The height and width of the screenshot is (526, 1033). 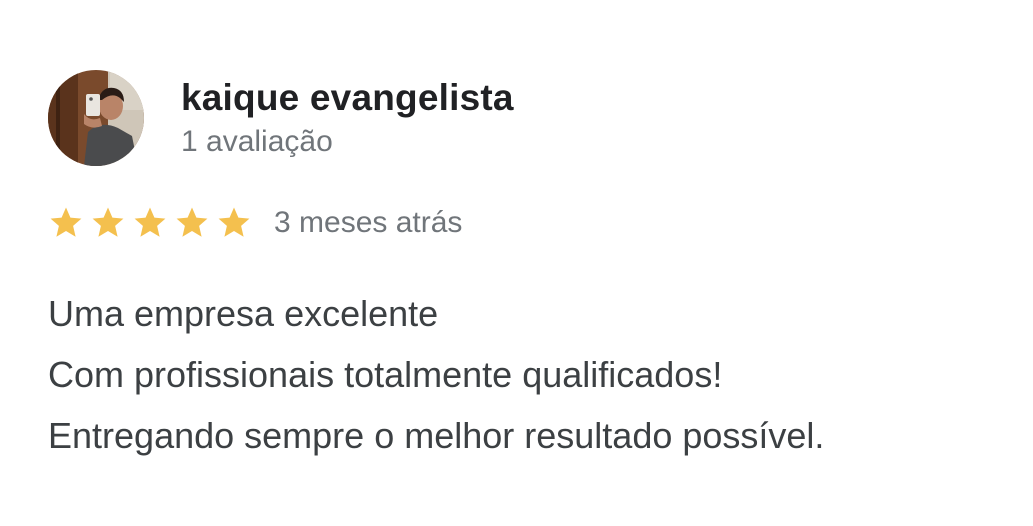 I want to click on author-name: kaique evangelista, so click(x=347, y=98).